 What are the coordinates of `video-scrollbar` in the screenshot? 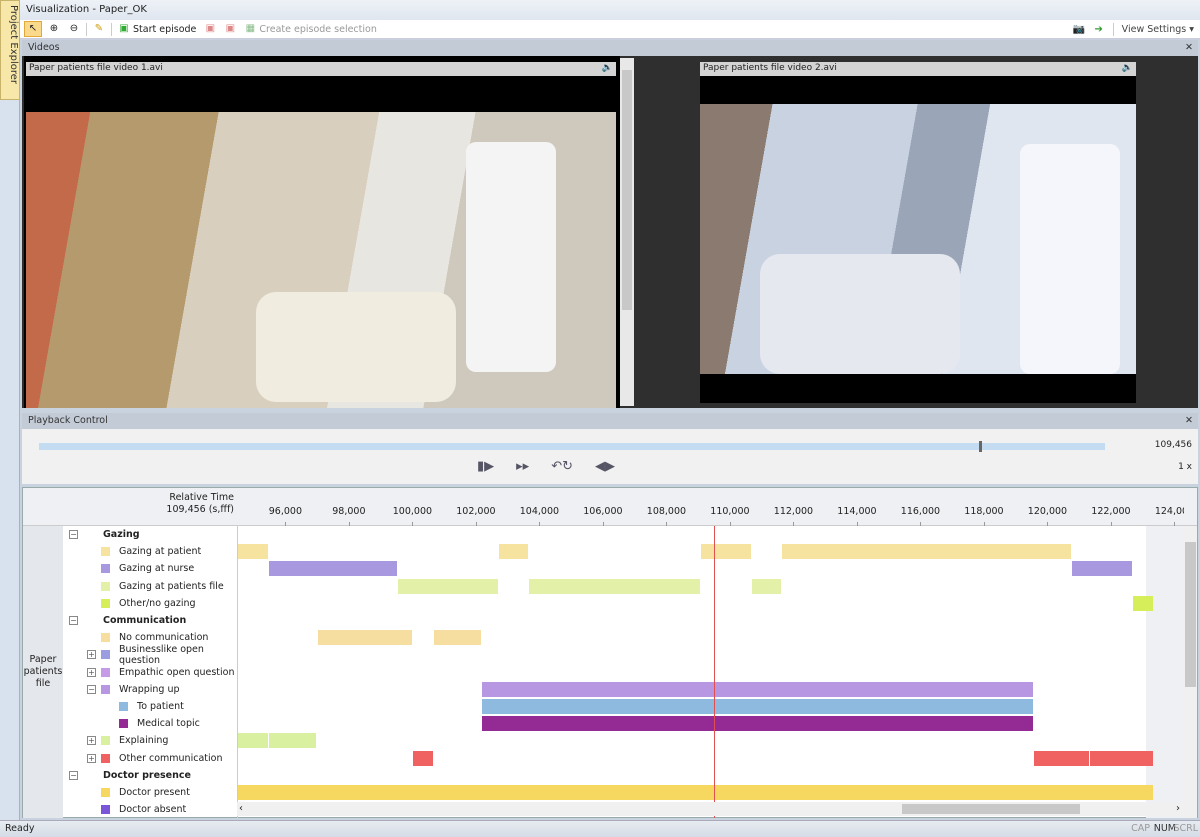 It's located at (627, 232).